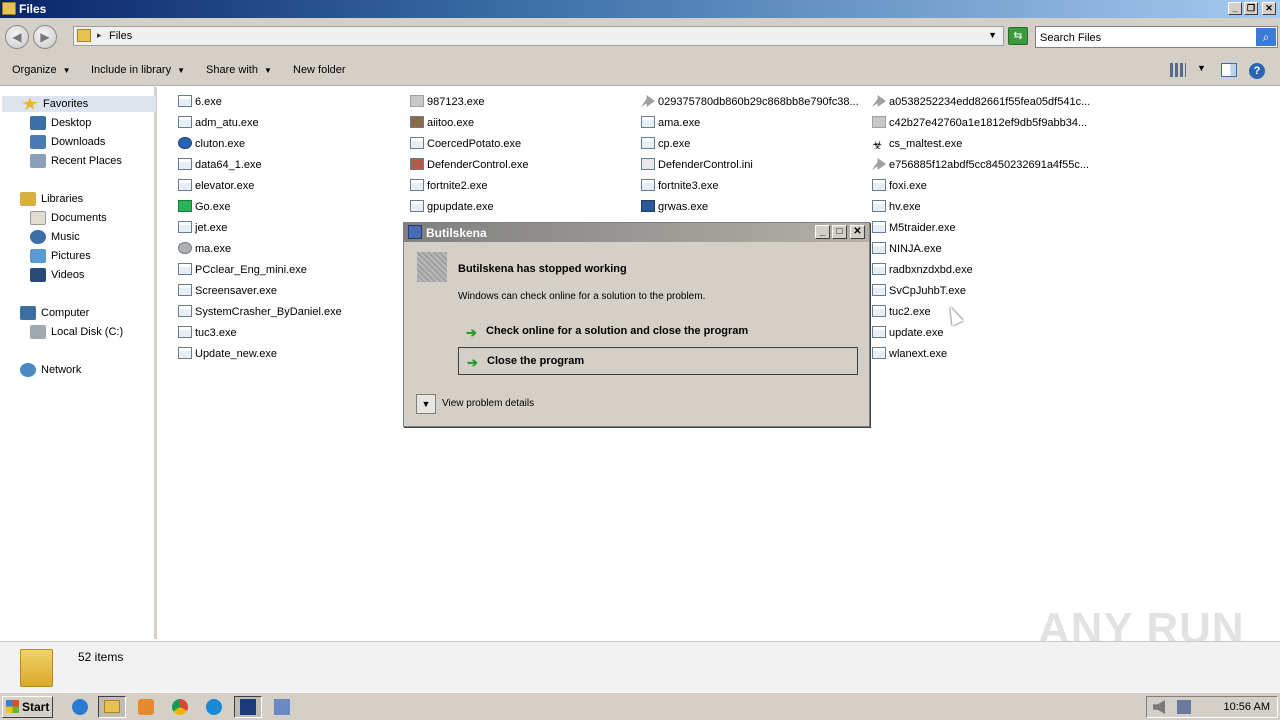 The width and height of the screenshot is (1280, 722). What do you see at coordinates (1247, 707) in the screenshot?
I see `clock: 10:56 AM` at bounding box center [1247, 707].